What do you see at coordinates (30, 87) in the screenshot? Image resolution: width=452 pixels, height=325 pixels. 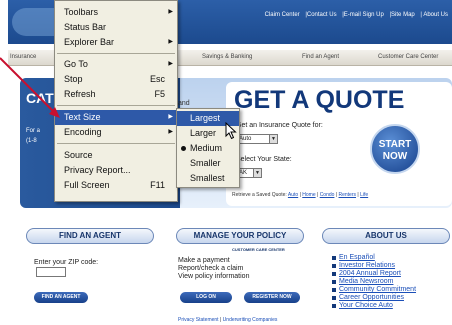 I see `annotation-arrow-icon` at bounding box center [30, 87].